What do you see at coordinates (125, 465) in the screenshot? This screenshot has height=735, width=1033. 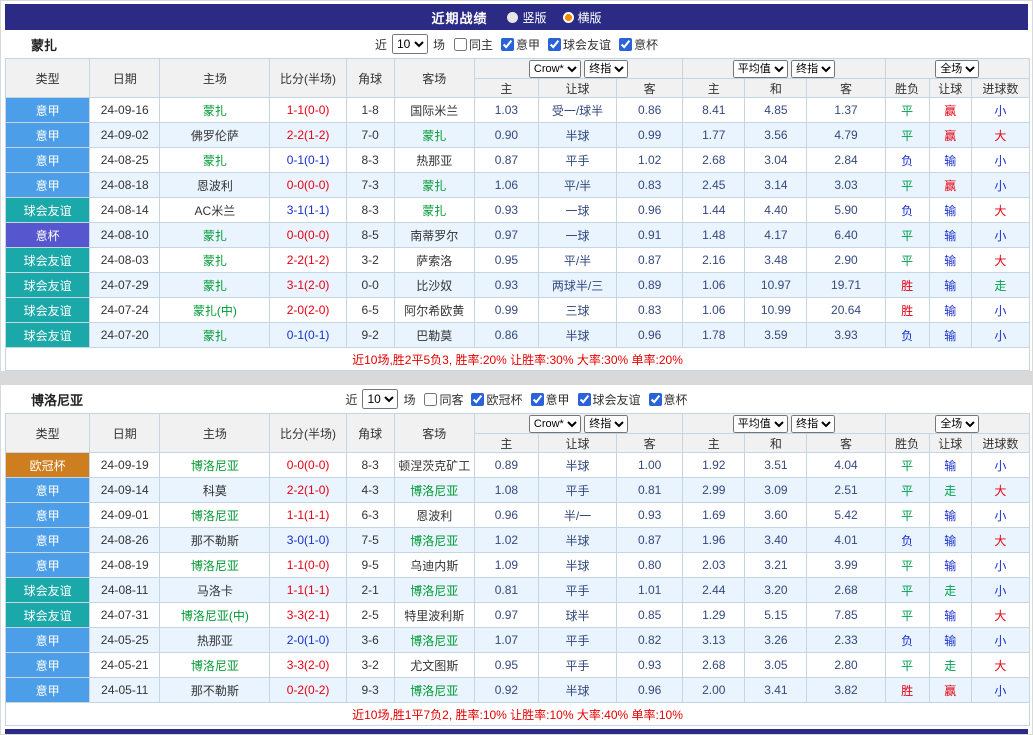 I see `match-date: 24-09-19` at bounding box center [125, 465].